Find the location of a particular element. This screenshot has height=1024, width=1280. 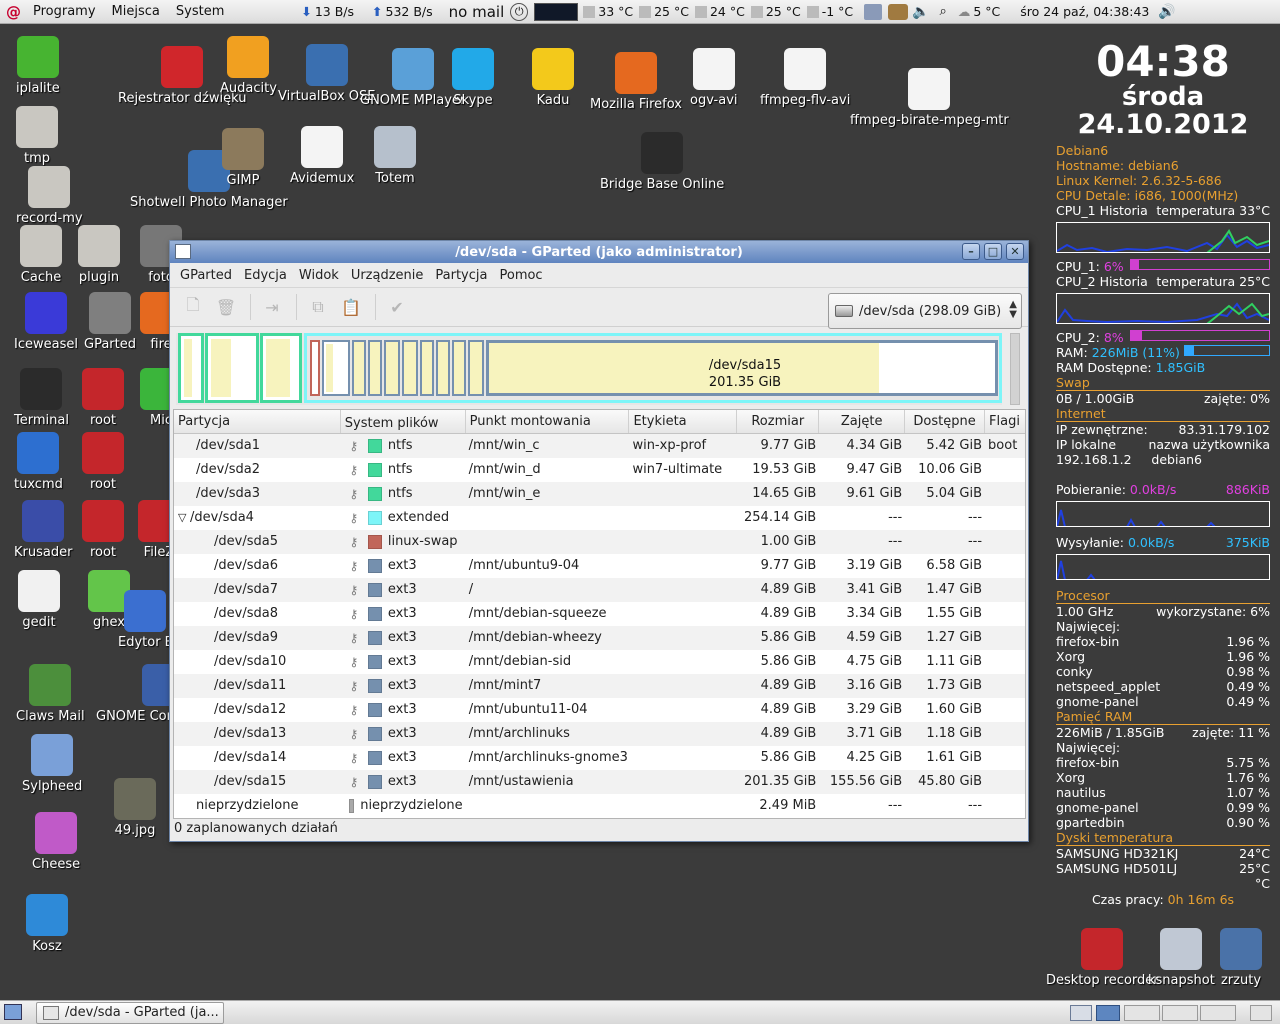

map-sda7 is located at coordinates (359, 368).